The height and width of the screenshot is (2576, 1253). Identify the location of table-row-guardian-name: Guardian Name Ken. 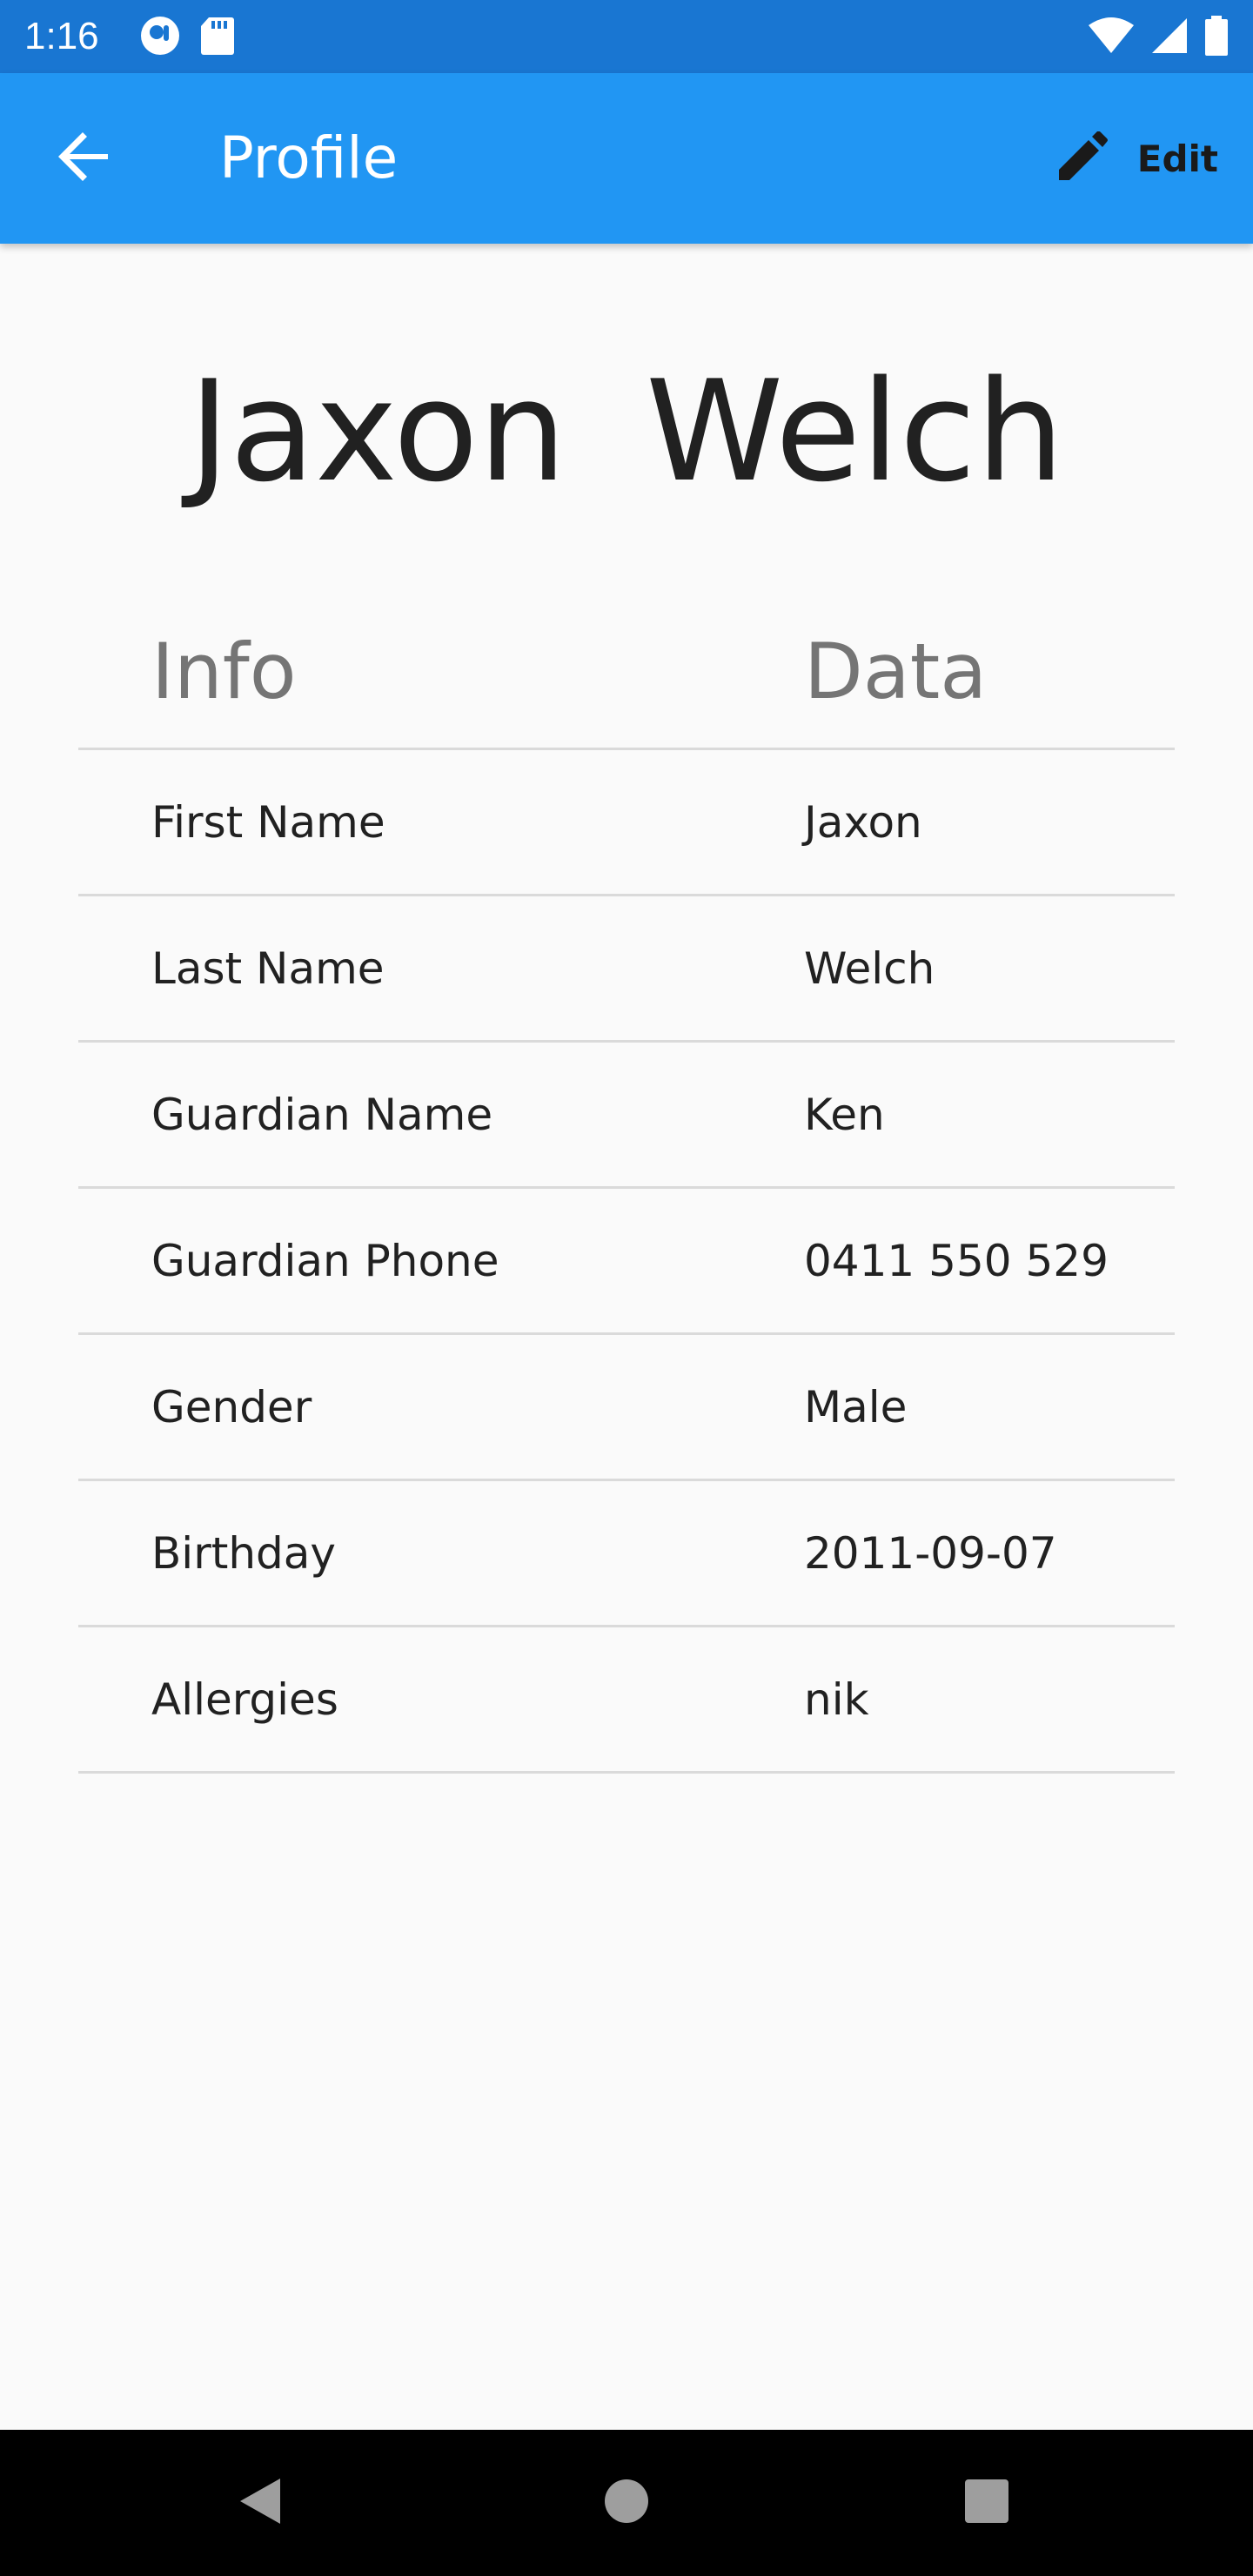
(626, 1116).